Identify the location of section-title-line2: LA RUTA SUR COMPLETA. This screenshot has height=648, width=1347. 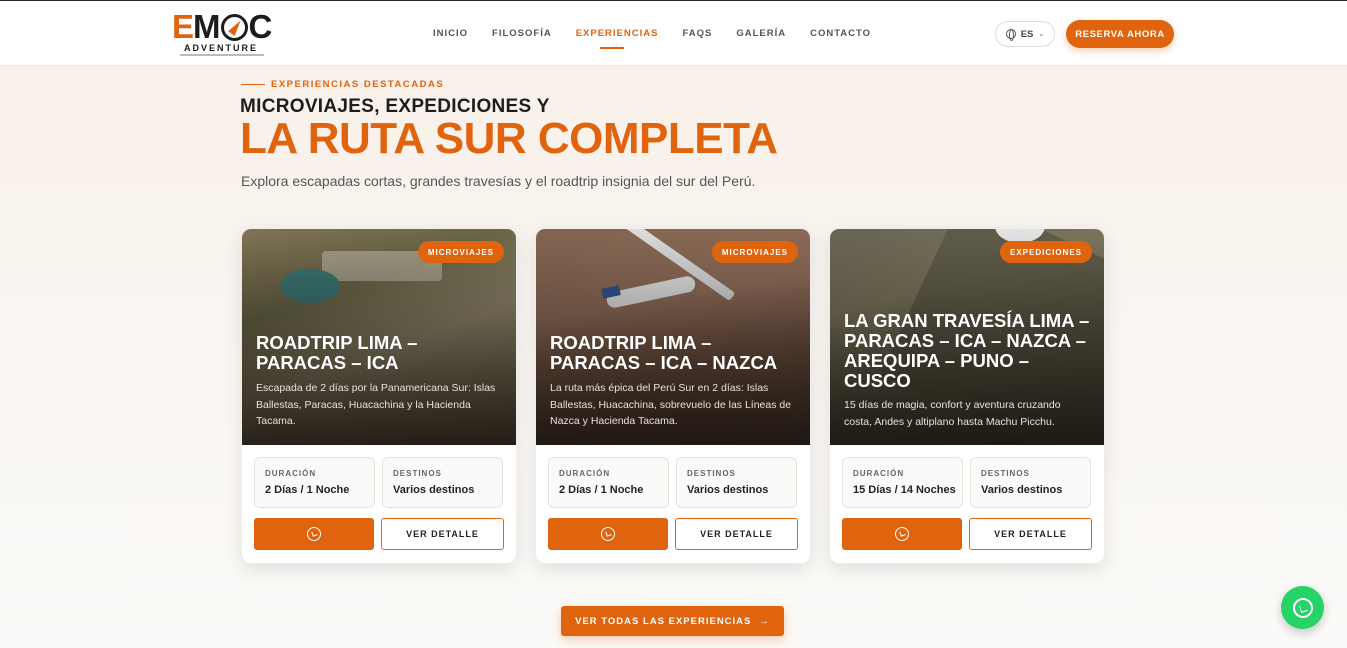
(509, 138).